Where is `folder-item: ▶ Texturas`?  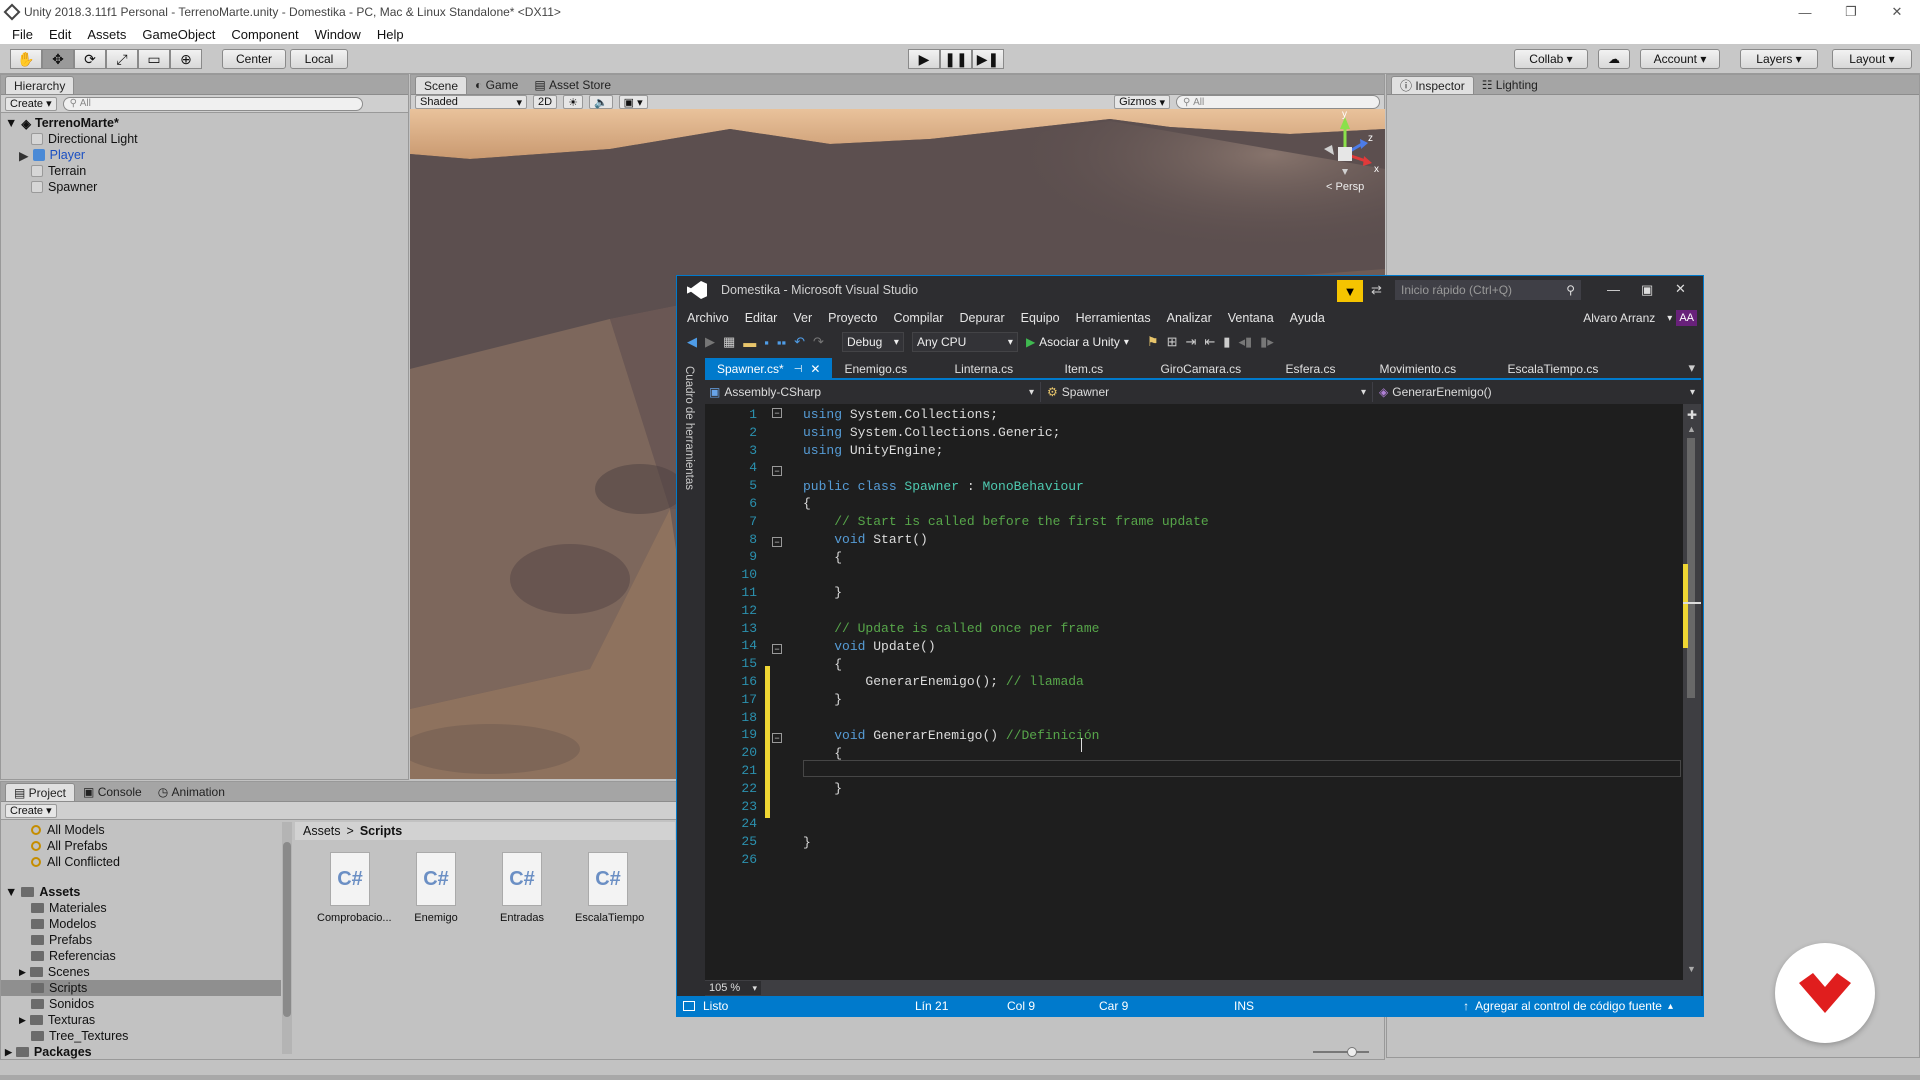
folder-item: ▶ Texturas is located at coordinates (143, 1020).